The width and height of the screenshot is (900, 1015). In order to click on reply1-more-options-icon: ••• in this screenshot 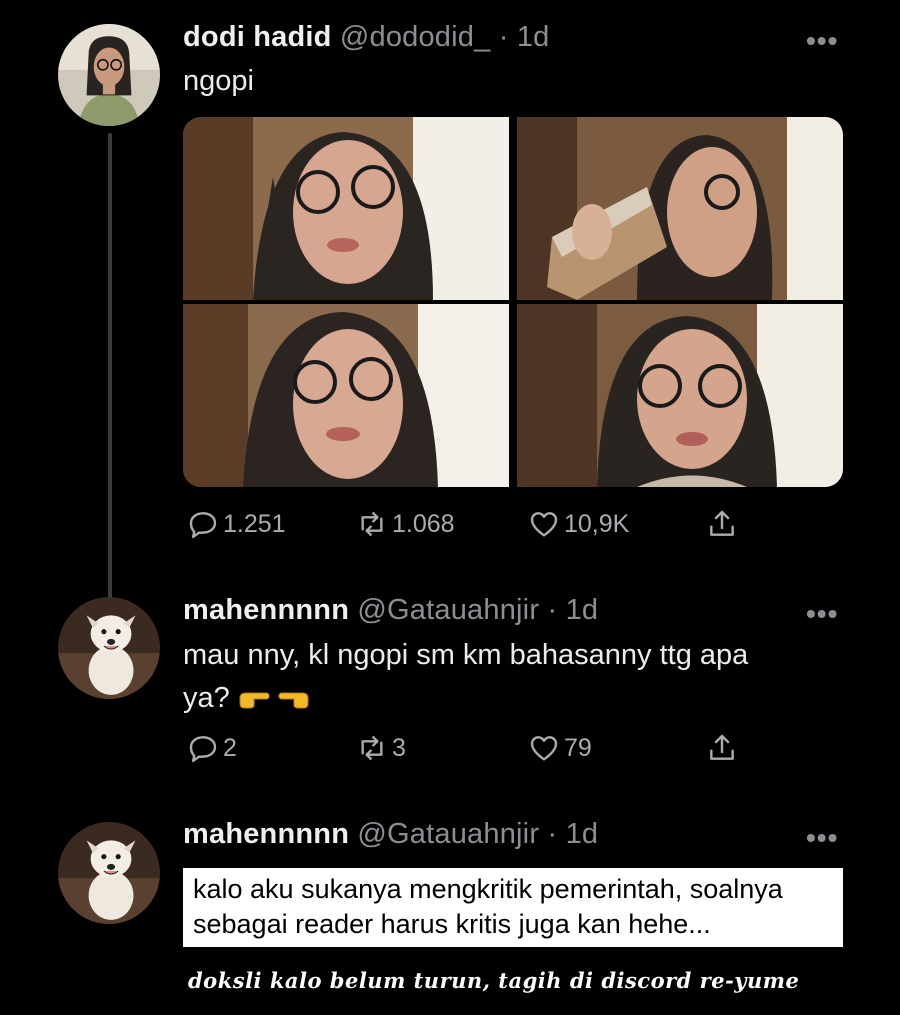, I will do `click(822, 614)`.